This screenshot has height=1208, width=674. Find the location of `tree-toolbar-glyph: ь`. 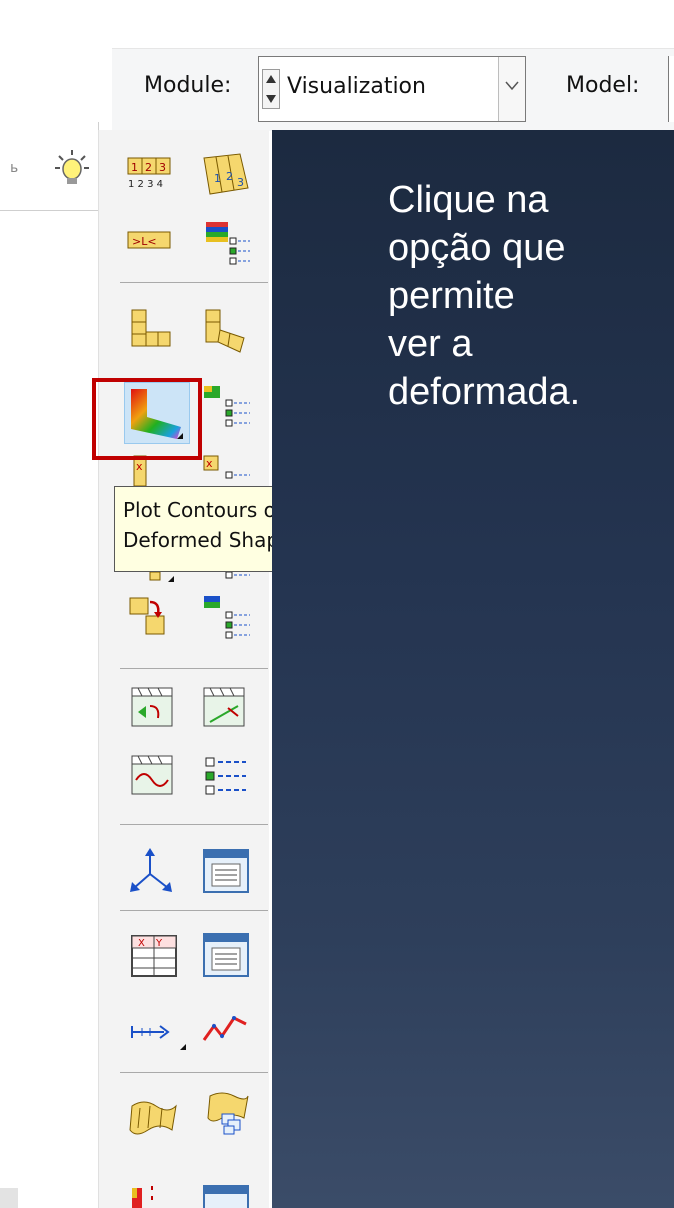

tree-toolbar-glyph: ь is located at coordinates (14, 168).